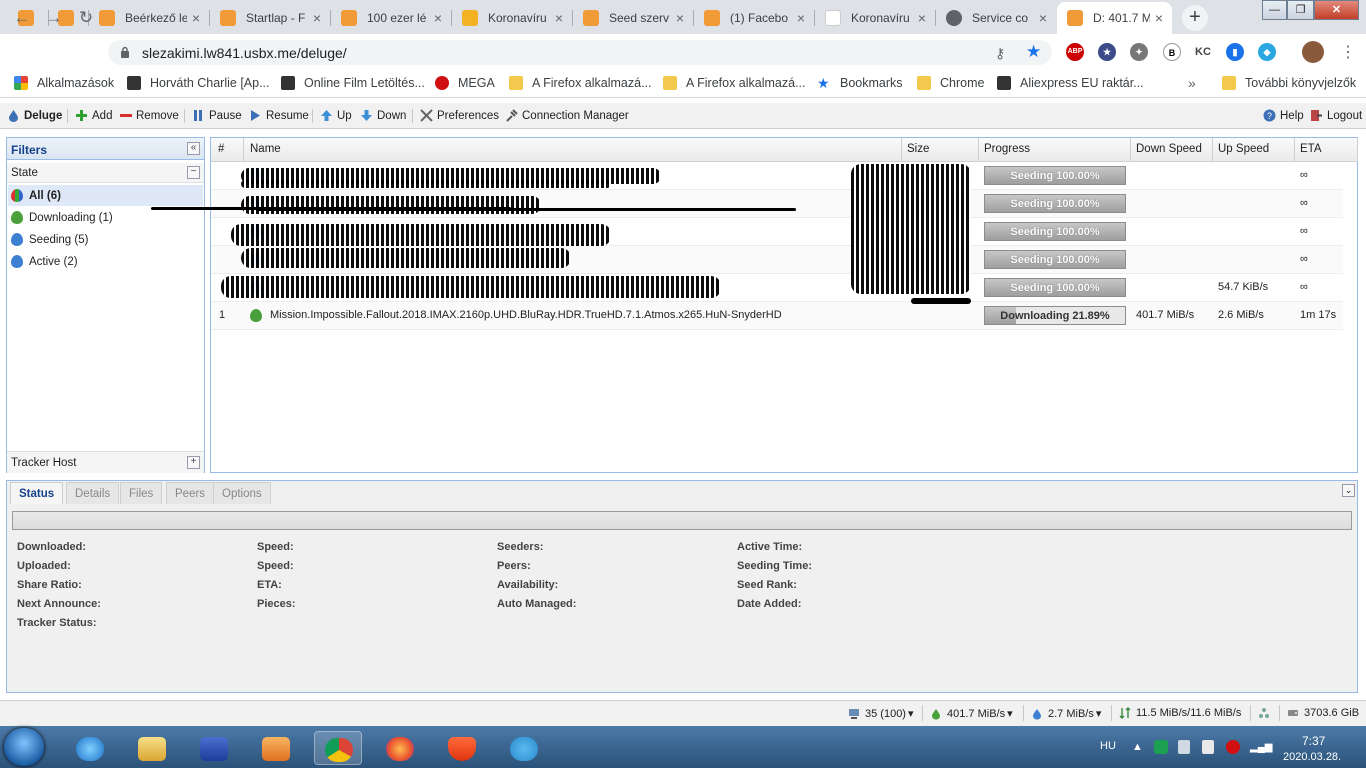 This screenshot has height=768, width=1366. What do you see at coordinates (465, 83) in the screenshot?
I see `bookmark-item: MEGA` at bounding box center [465, 83].